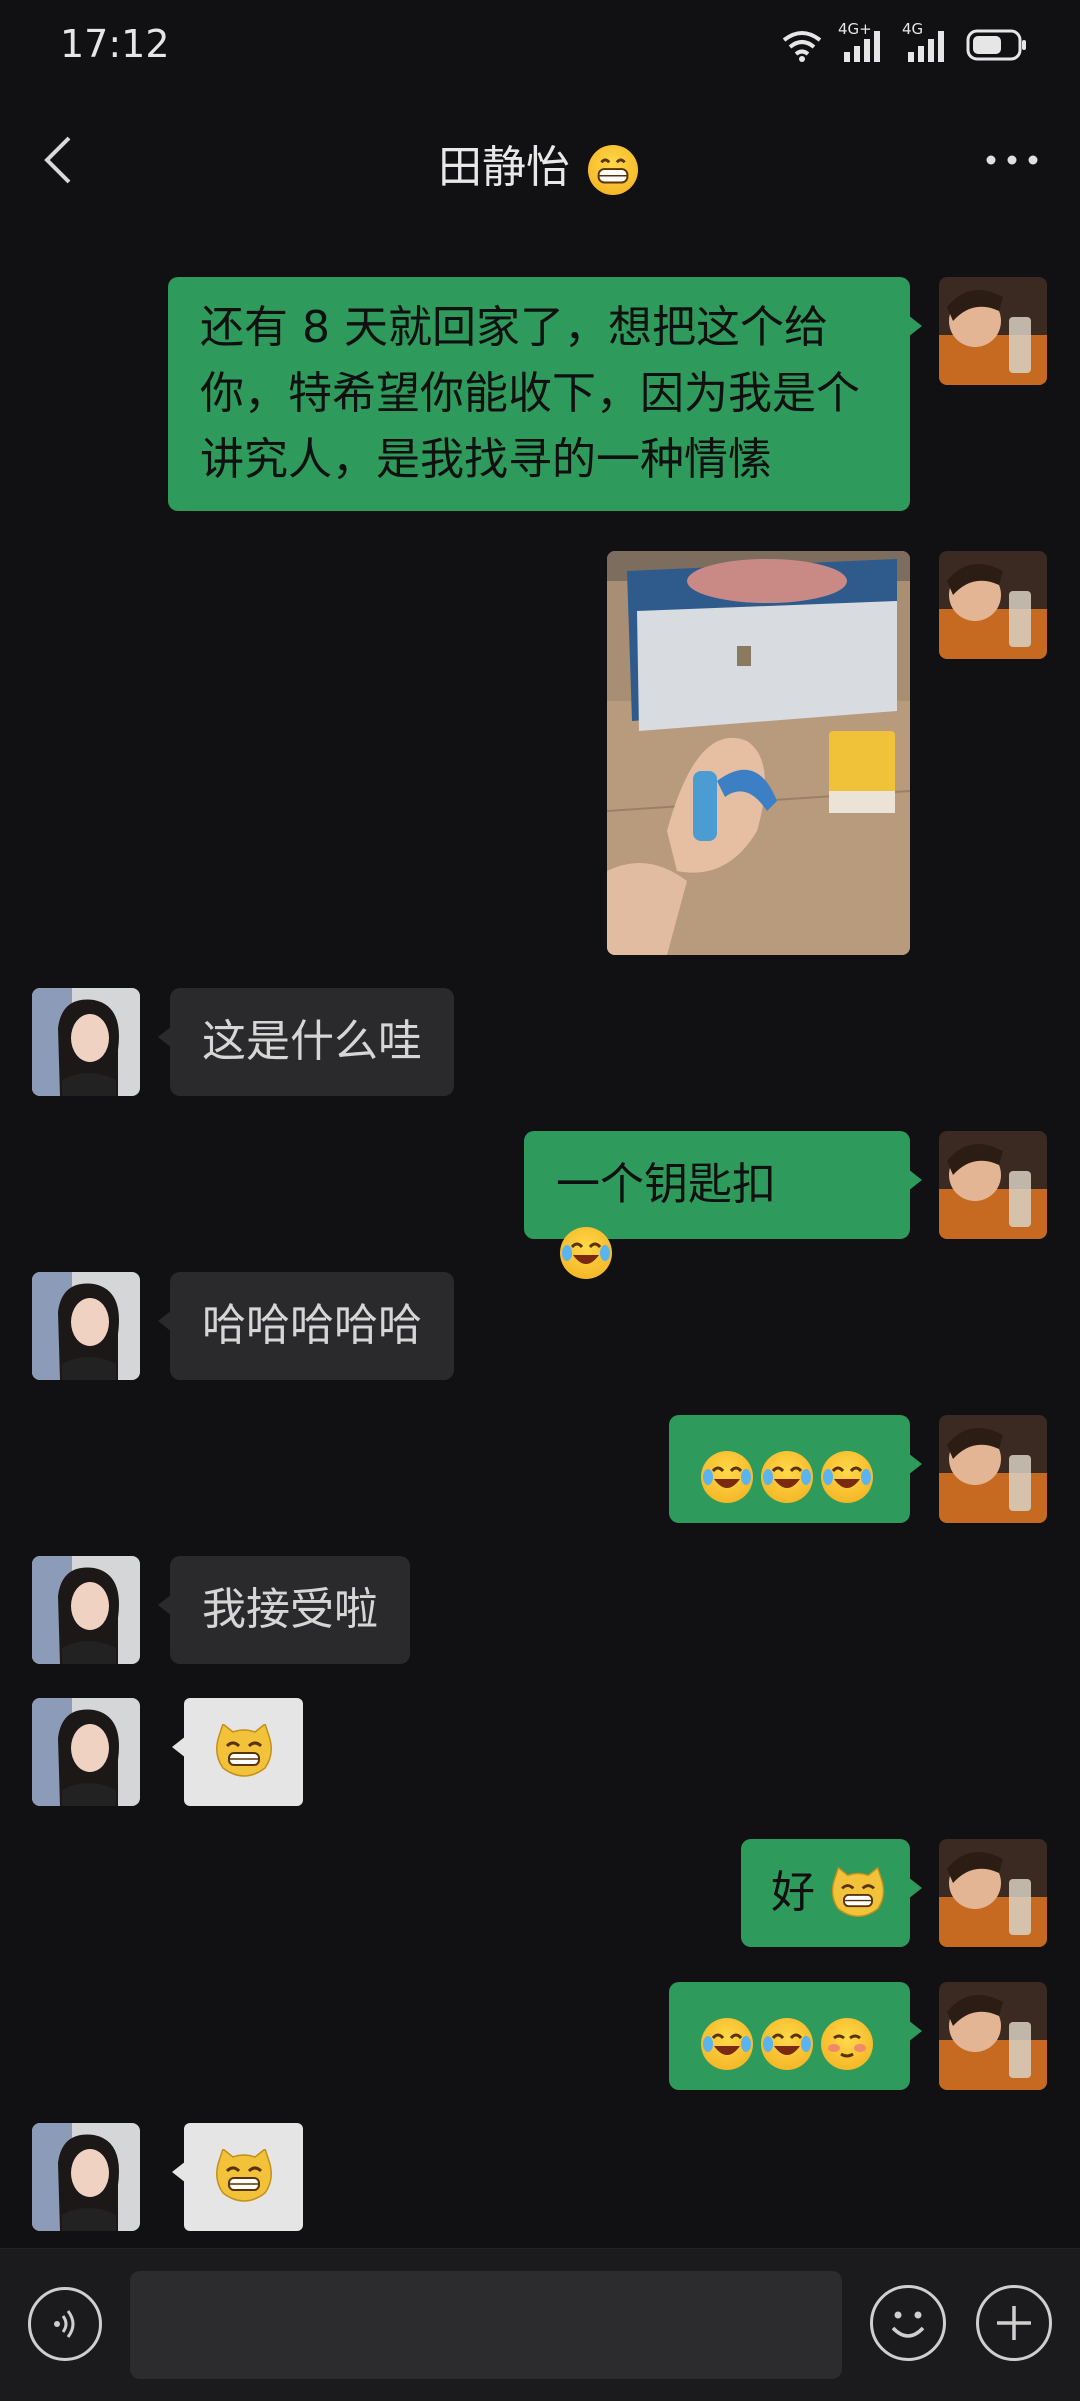 This screenshot has width=1080, height=2401. I want to click on chat-title: 田静怡, so click(540, 163).